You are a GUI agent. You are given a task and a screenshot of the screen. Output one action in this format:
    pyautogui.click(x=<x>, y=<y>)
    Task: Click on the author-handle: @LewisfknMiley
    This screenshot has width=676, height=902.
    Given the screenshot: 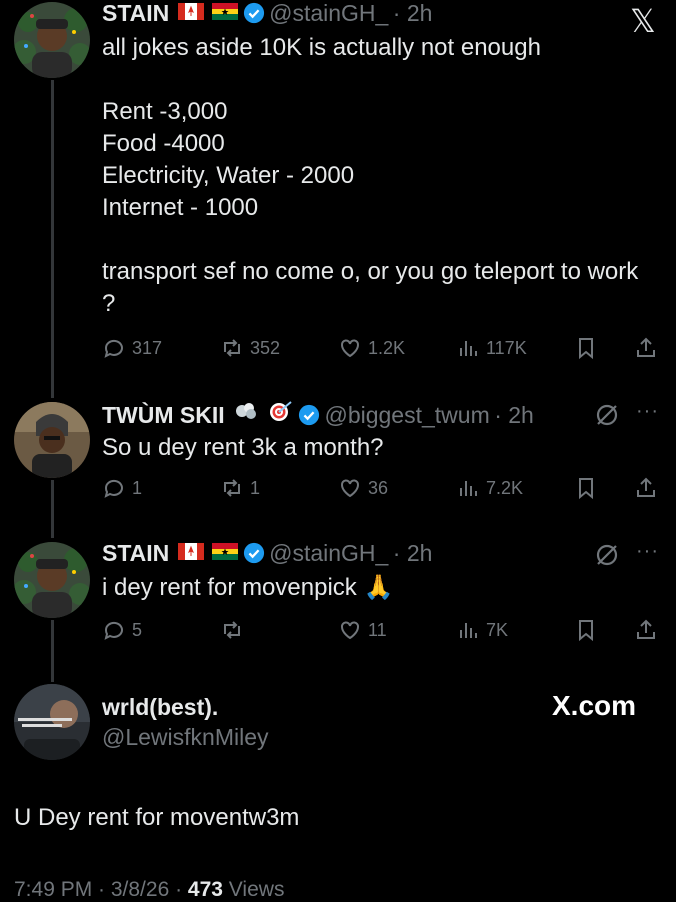 What is the action you would take?
    pyautogui.click(x=185, y=737)
    